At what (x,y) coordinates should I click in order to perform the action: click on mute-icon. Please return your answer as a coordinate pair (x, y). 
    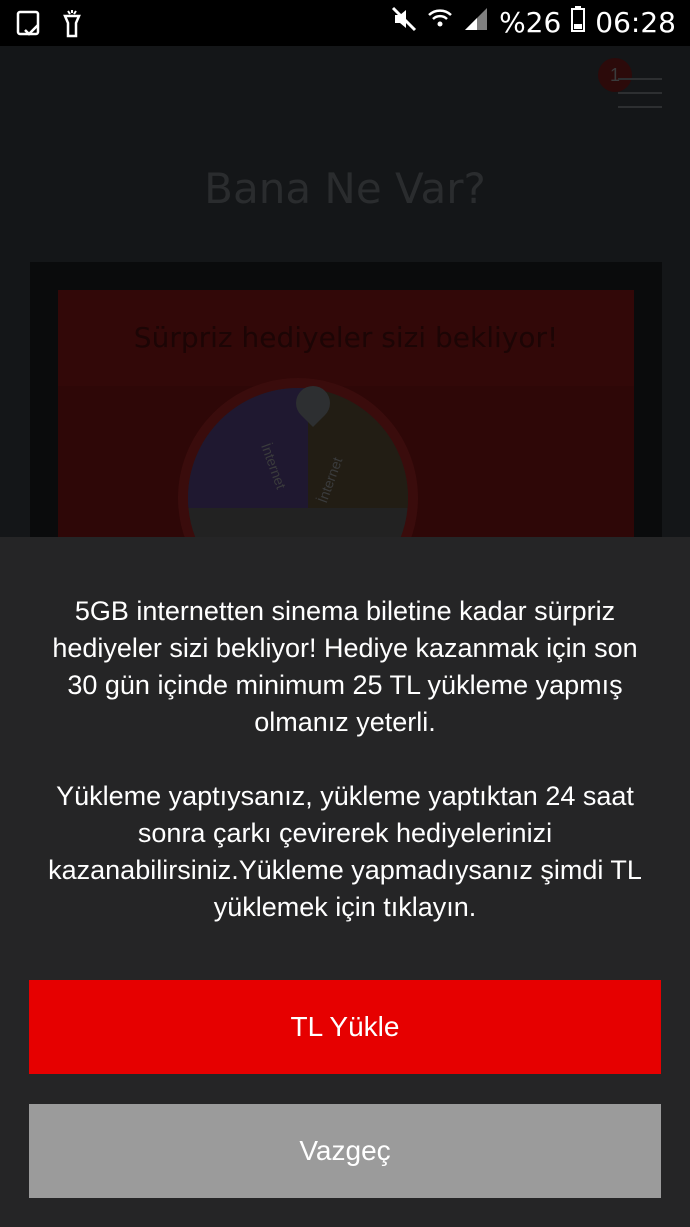
    Looking at the image, I should click on (404, 22).